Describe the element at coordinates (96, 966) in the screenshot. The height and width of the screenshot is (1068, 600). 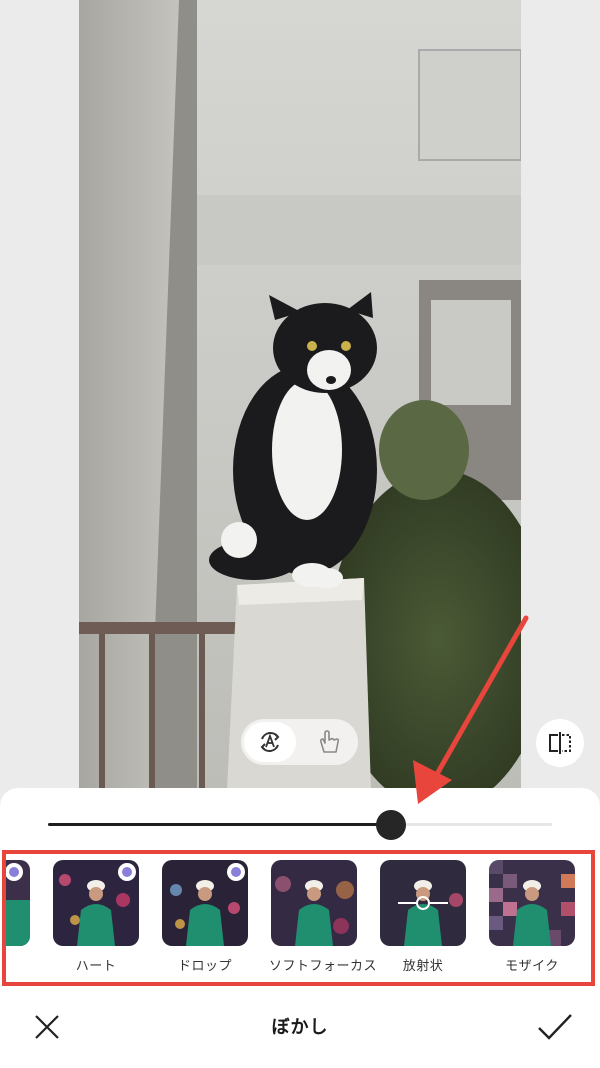
I see `filter-label-heart: ハート` at that location.